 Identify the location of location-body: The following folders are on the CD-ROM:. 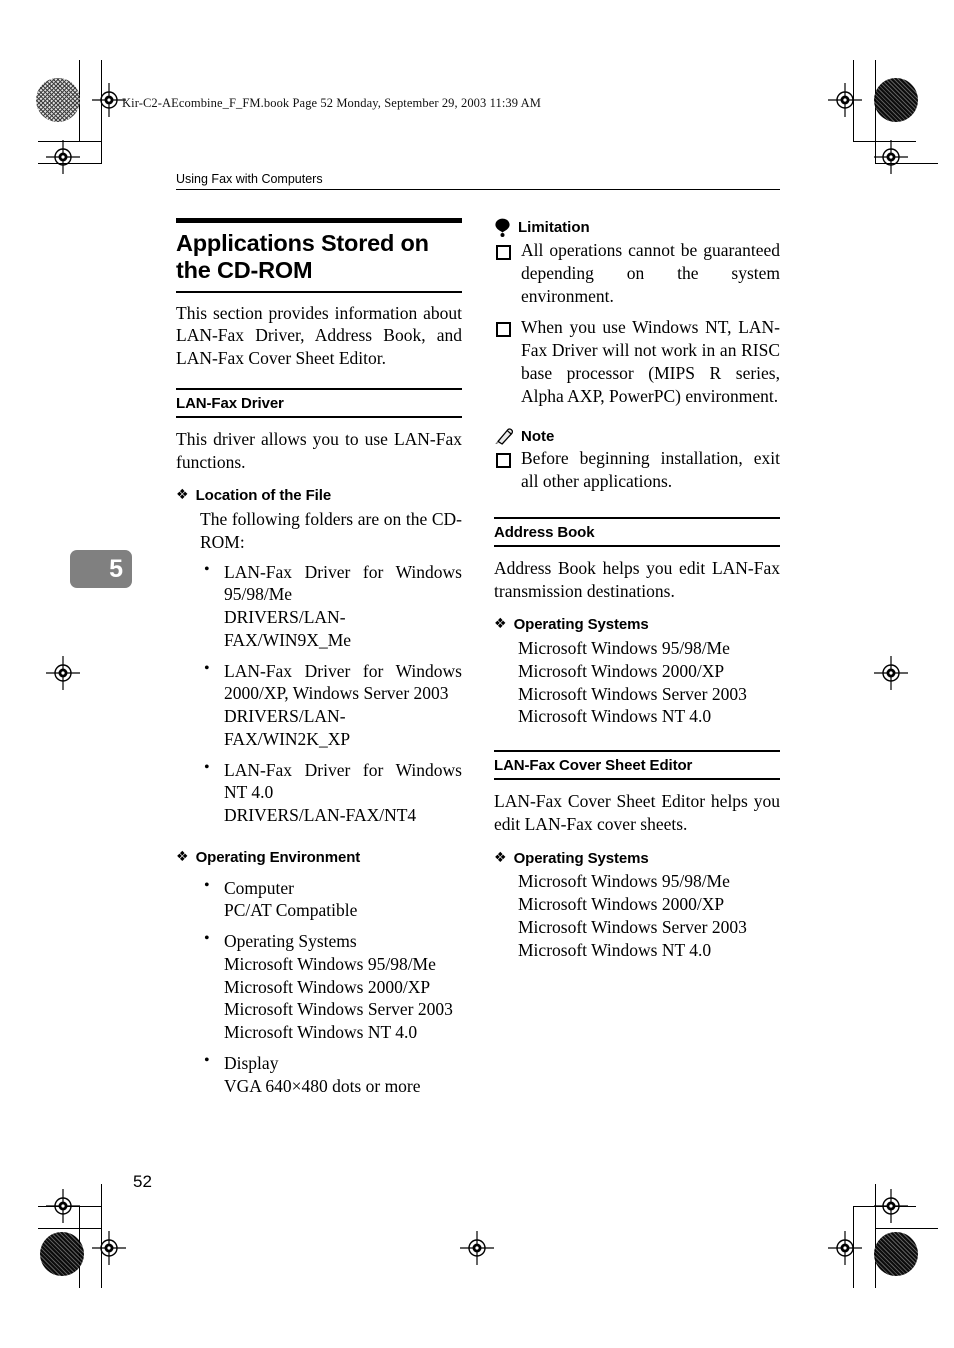
(331, 531).